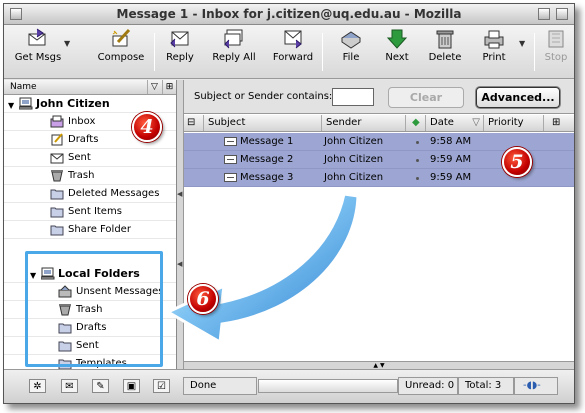 This screenshot has height=413, width=585. What do you see at coordinates (517, 162) in the screenshot?
I see `callout-badge-5: 5` at bounding box center [517, 162].